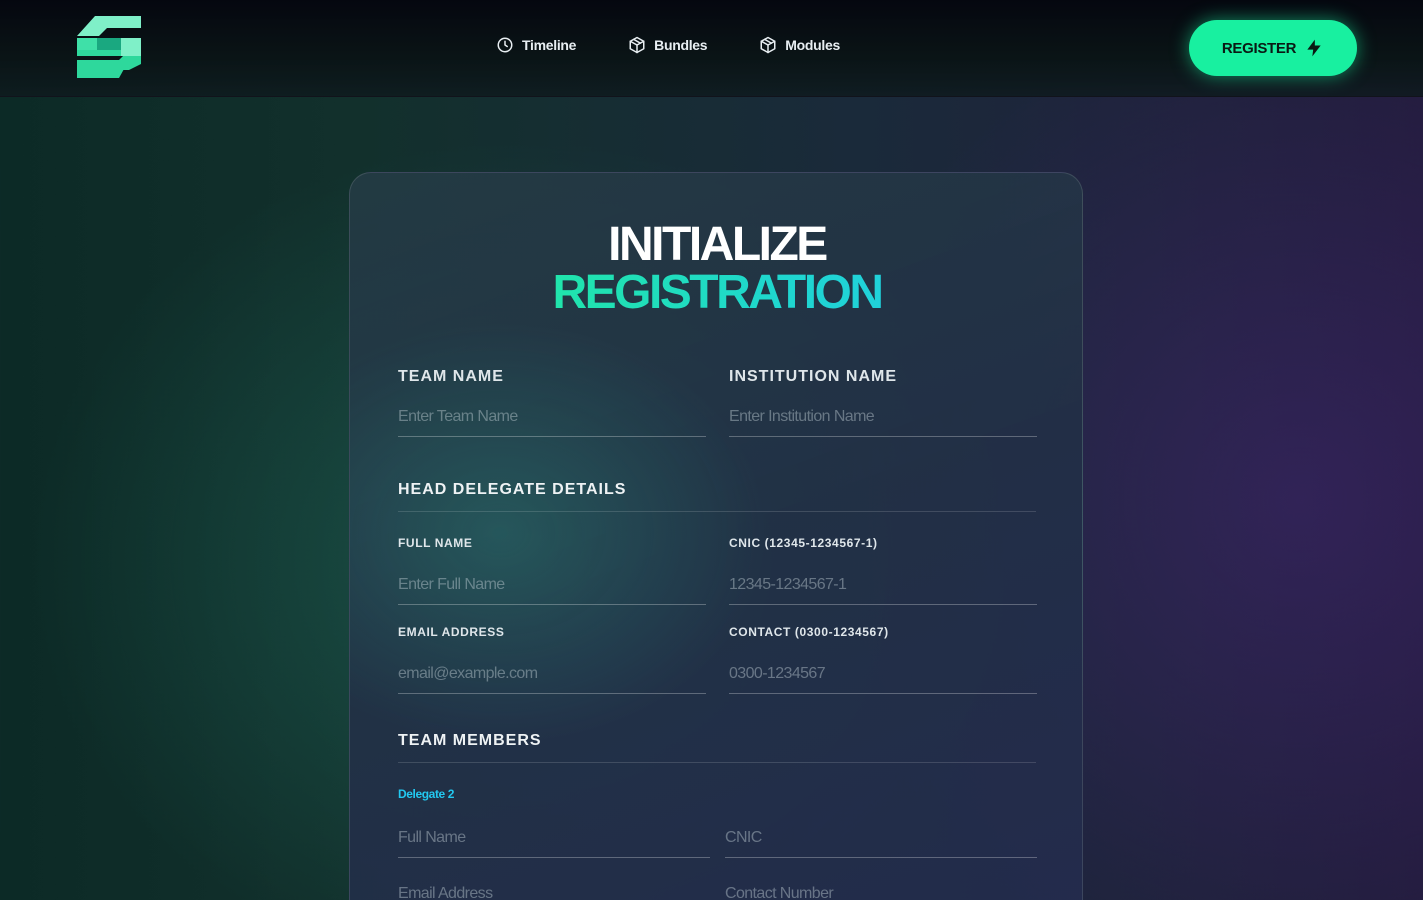 The height and width of the screenshot is (900, 1423). What do you see at coordinates (717, 747) in the screenshot?
I see `team-members-section-title: TEAM MEMBERS` at bounding box center [717, 747].